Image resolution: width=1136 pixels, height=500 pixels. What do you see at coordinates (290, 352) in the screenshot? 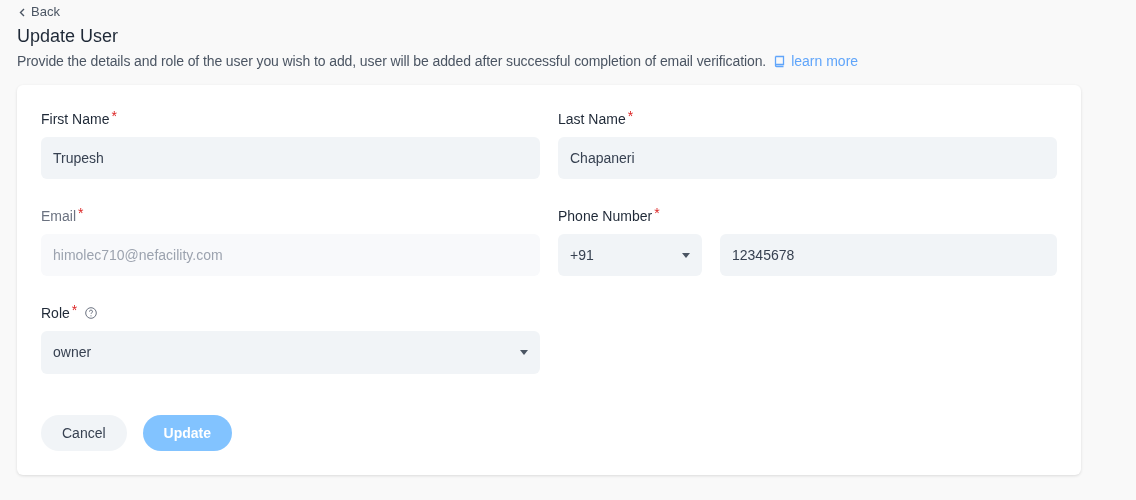
I see `role-select: owner` at bounding box center [290, 352].